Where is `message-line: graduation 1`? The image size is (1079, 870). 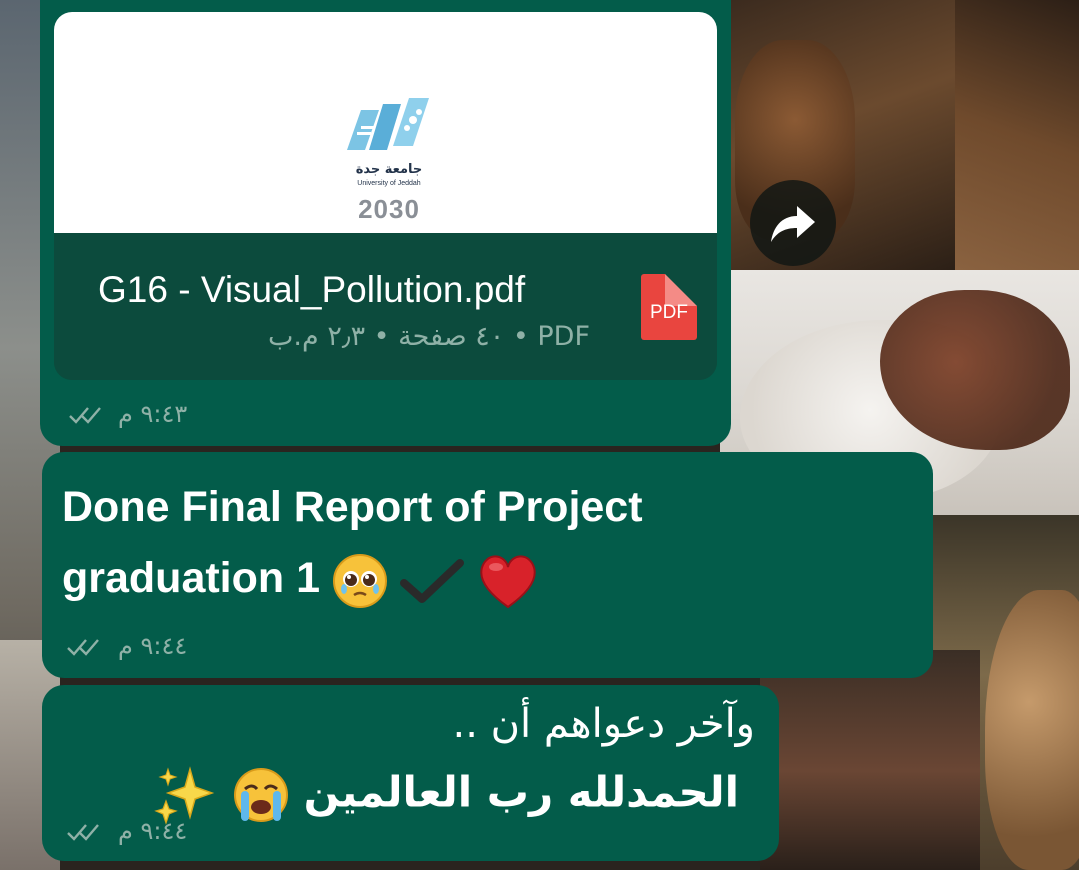
message-line: graduation 1 is located at coordinates (191, 578).